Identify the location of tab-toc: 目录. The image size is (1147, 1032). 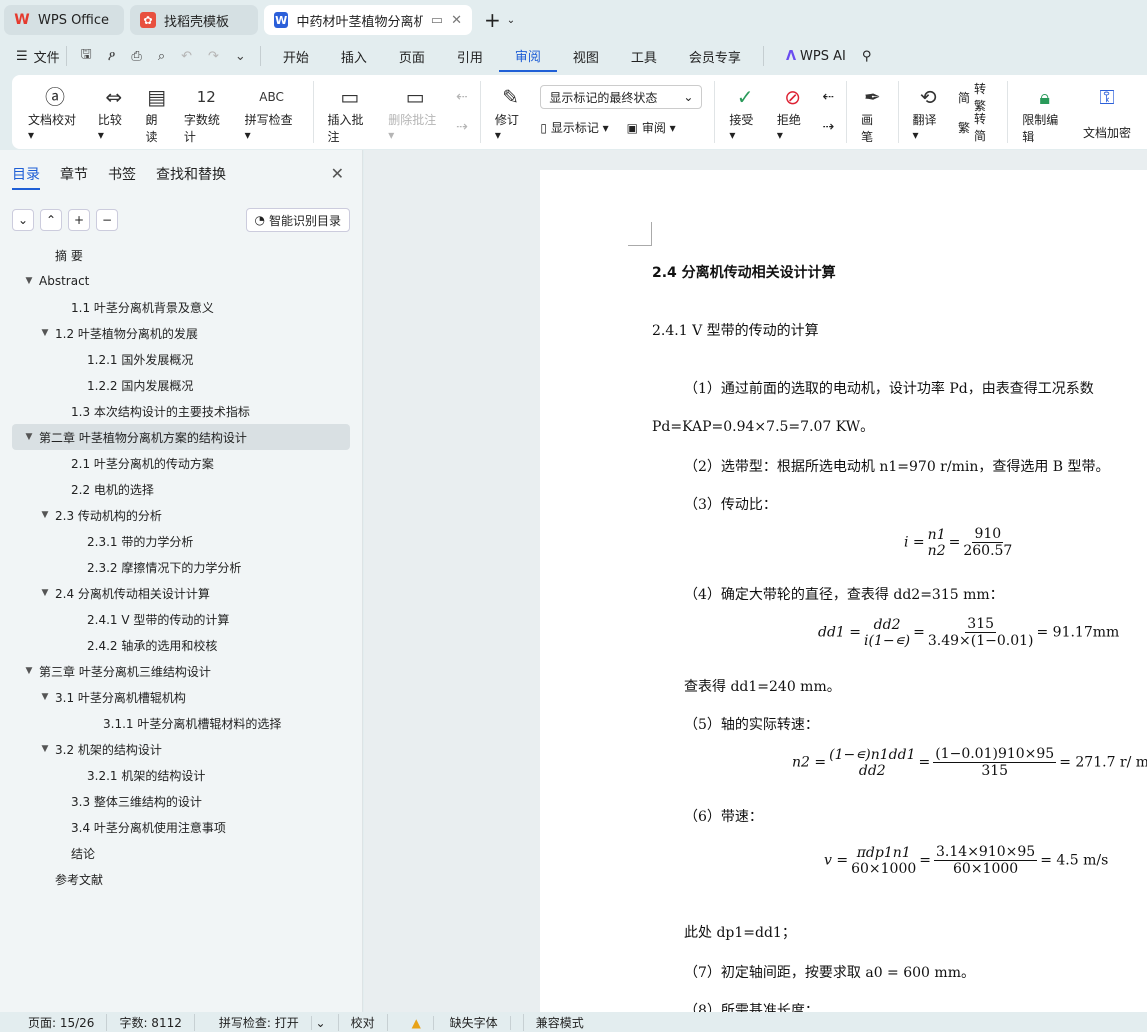
(26, 177).